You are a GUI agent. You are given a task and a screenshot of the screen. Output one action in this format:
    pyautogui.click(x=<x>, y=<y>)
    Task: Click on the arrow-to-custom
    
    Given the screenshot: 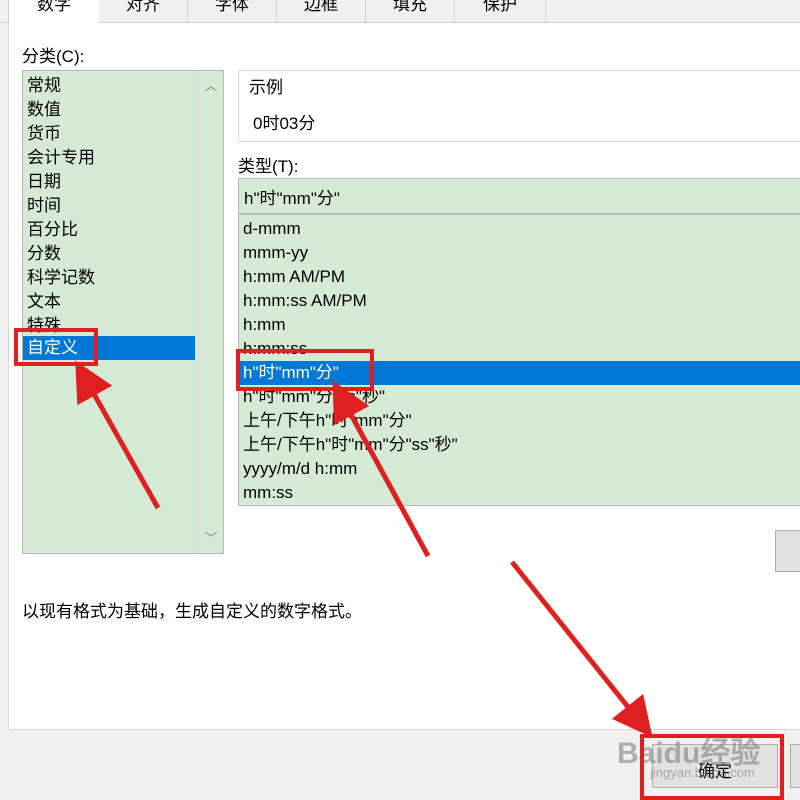 What is the action you would take?
    pyautogui.click(x=118, y=435)
    